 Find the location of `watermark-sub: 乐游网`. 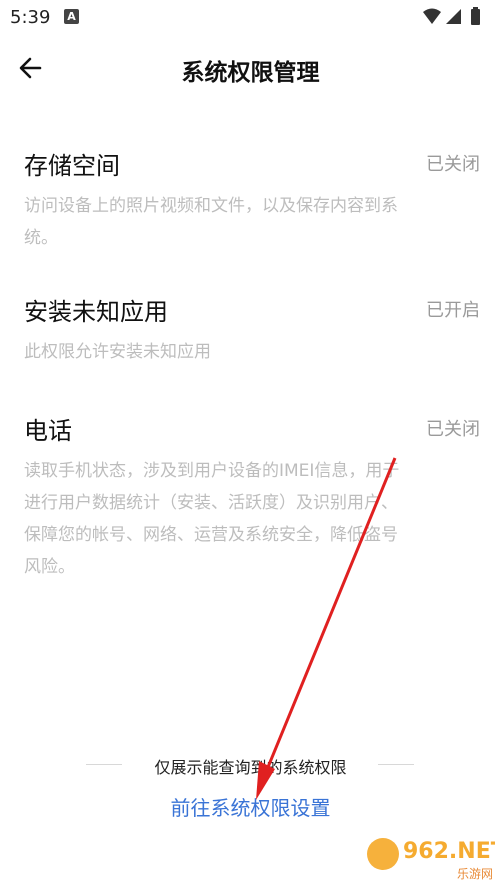

watermark-sub: 乐游网 is located at coordinates (475, 874).